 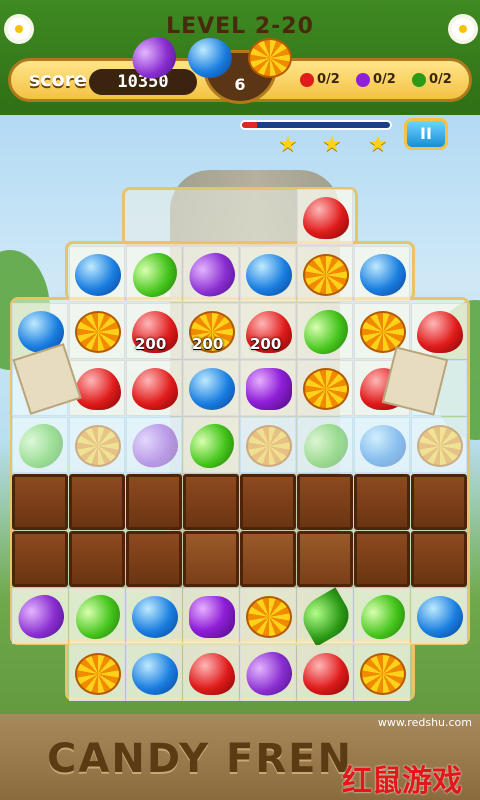 I want to click on top-hud: LEVEL 2-20 score 10350 6 0/2 0/2 0/2, so click(x=240, y=57).